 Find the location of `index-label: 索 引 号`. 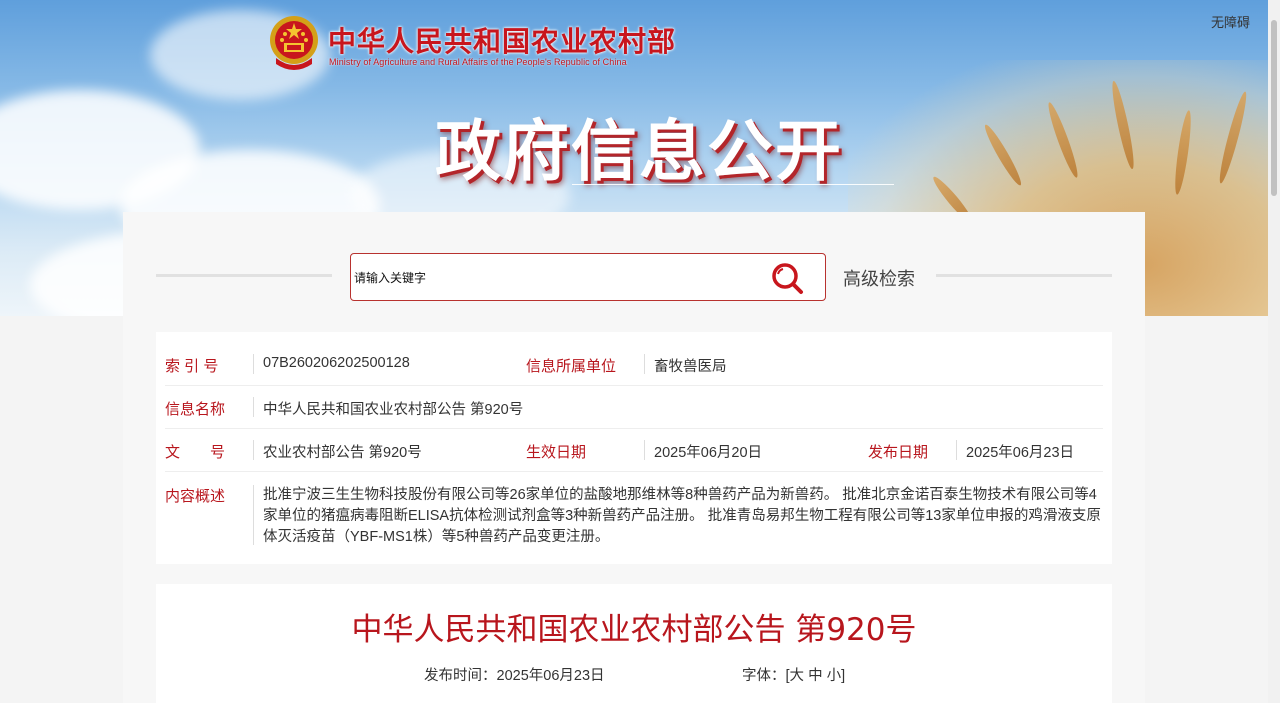

index-label: 索 引 号 is located at coordinates (192, 366).